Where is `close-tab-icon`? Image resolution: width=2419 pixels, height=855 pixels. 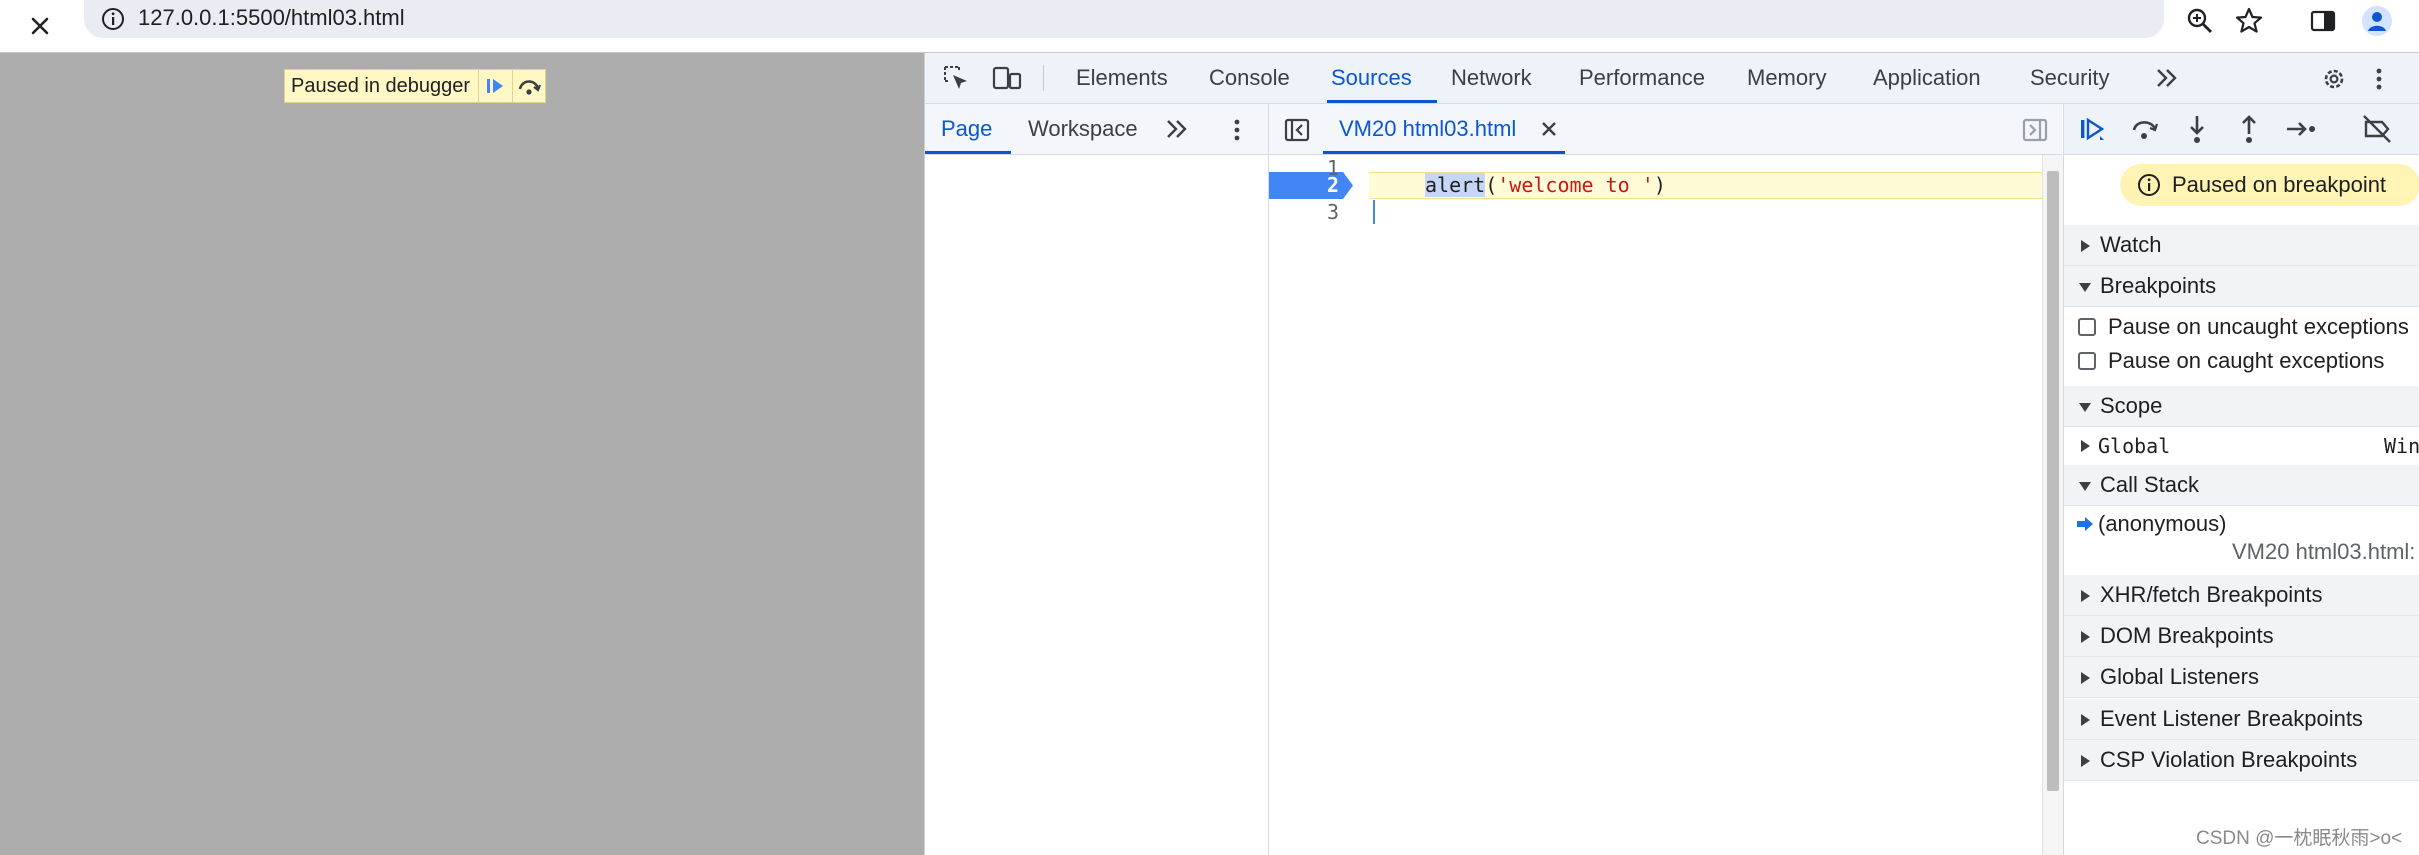 close-tab-icon is located at coordinates (1549, 129).